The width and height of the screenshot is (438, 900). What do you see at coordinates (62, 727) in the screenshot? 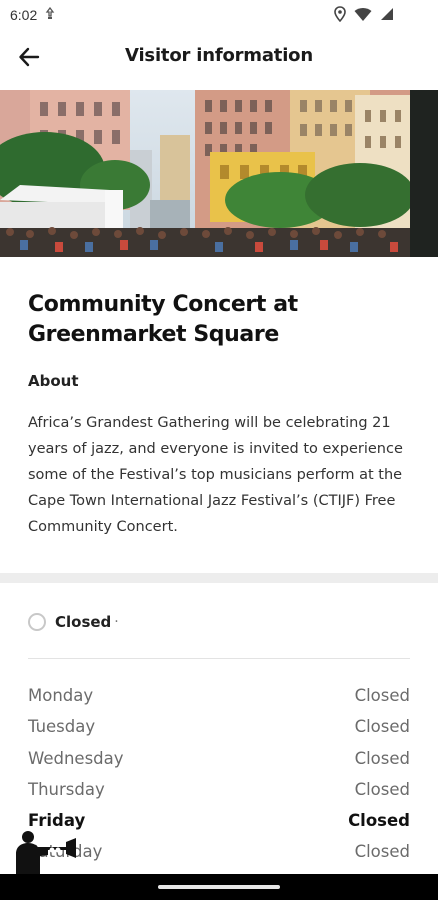
I see `day-label: Tuesday` at bounding box center [62, 727].